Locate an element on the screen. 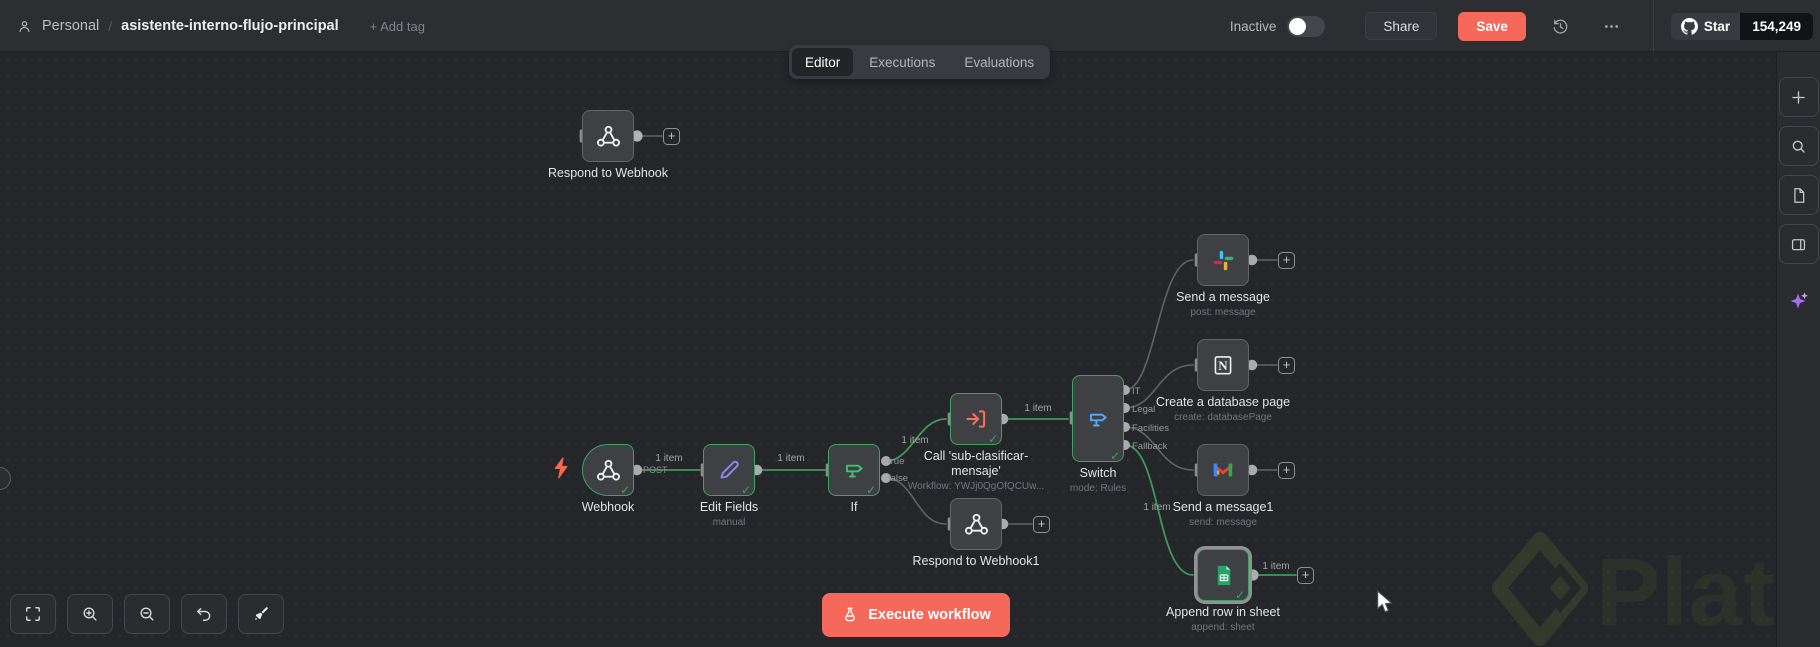 This screenshot has width=1820, height=647. github-star-badge: Star 154,249 is located at coordinates (1741, 26).